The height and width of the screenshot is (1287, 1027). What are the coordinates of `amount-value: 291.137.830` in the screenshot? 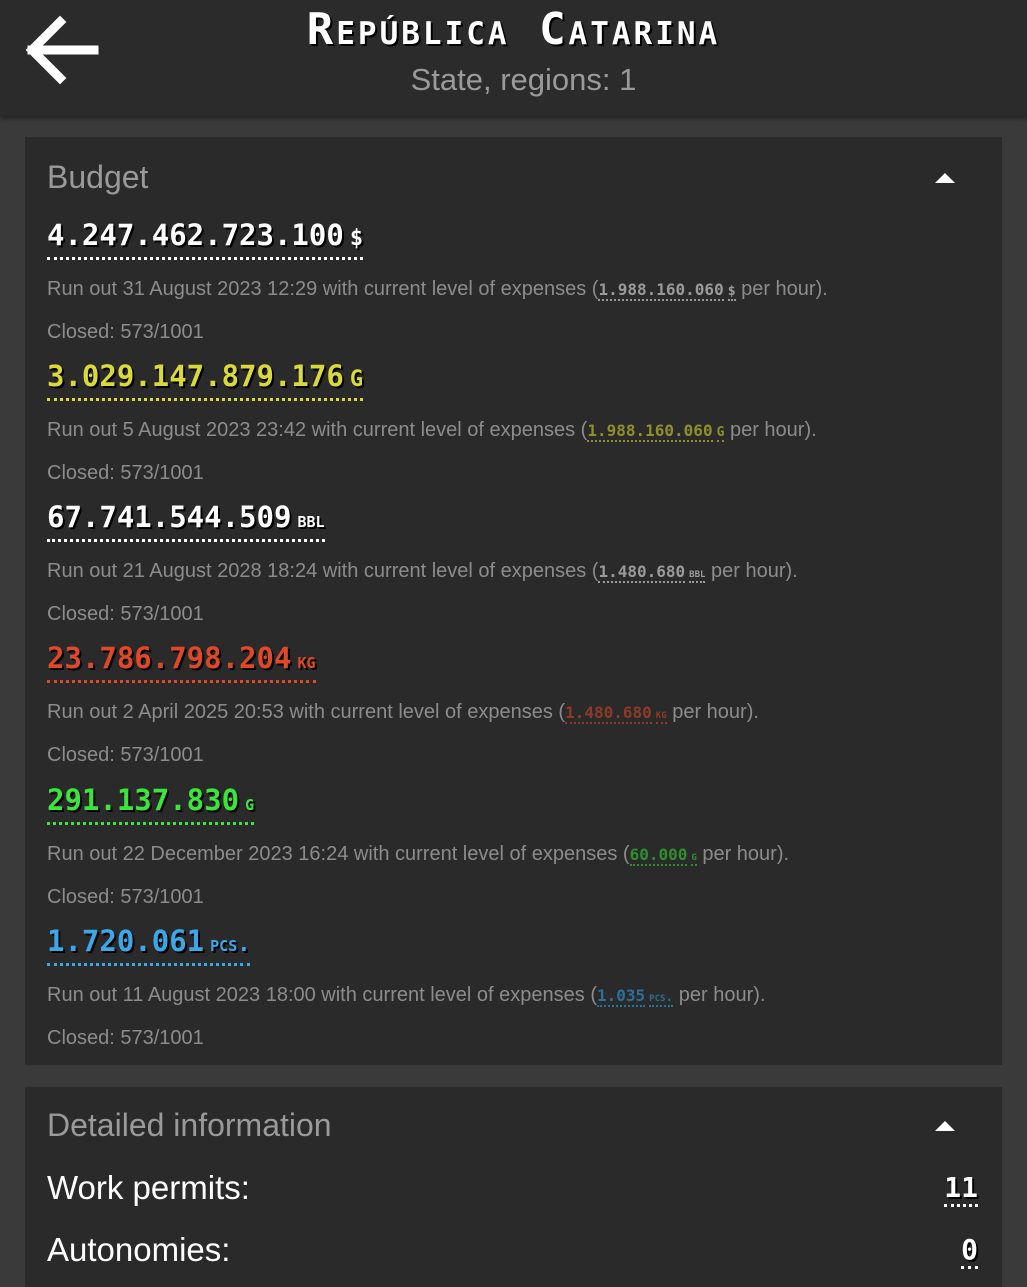 It's located at (143, 800).